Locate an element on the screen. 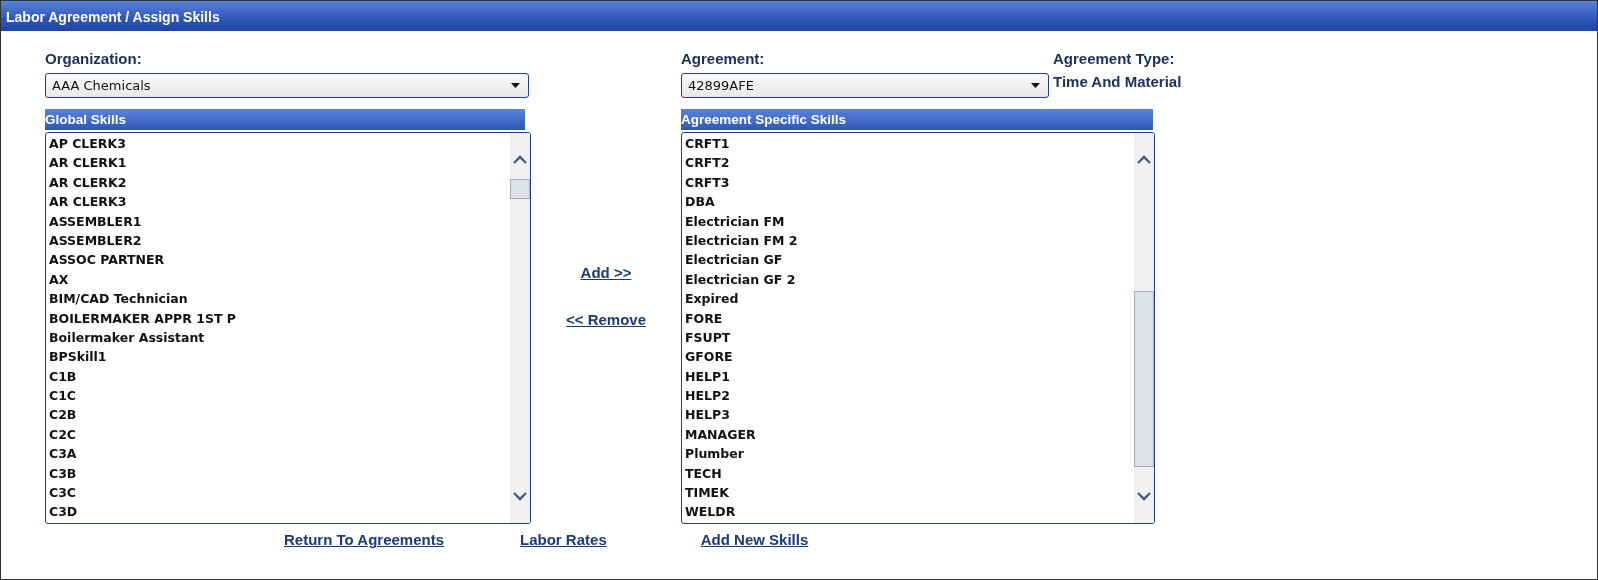 This screenshot has width=1598, height=580. list-item: CRFT1 is located at coordinates (707, 144).